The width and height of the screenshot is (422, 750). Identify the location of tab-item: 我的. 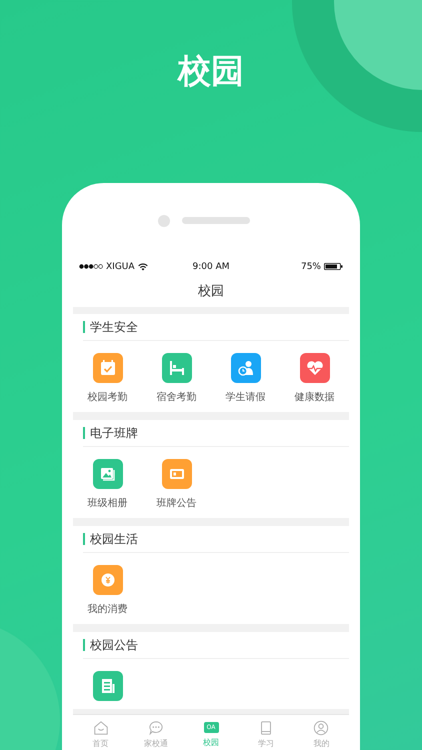
(321, 732).